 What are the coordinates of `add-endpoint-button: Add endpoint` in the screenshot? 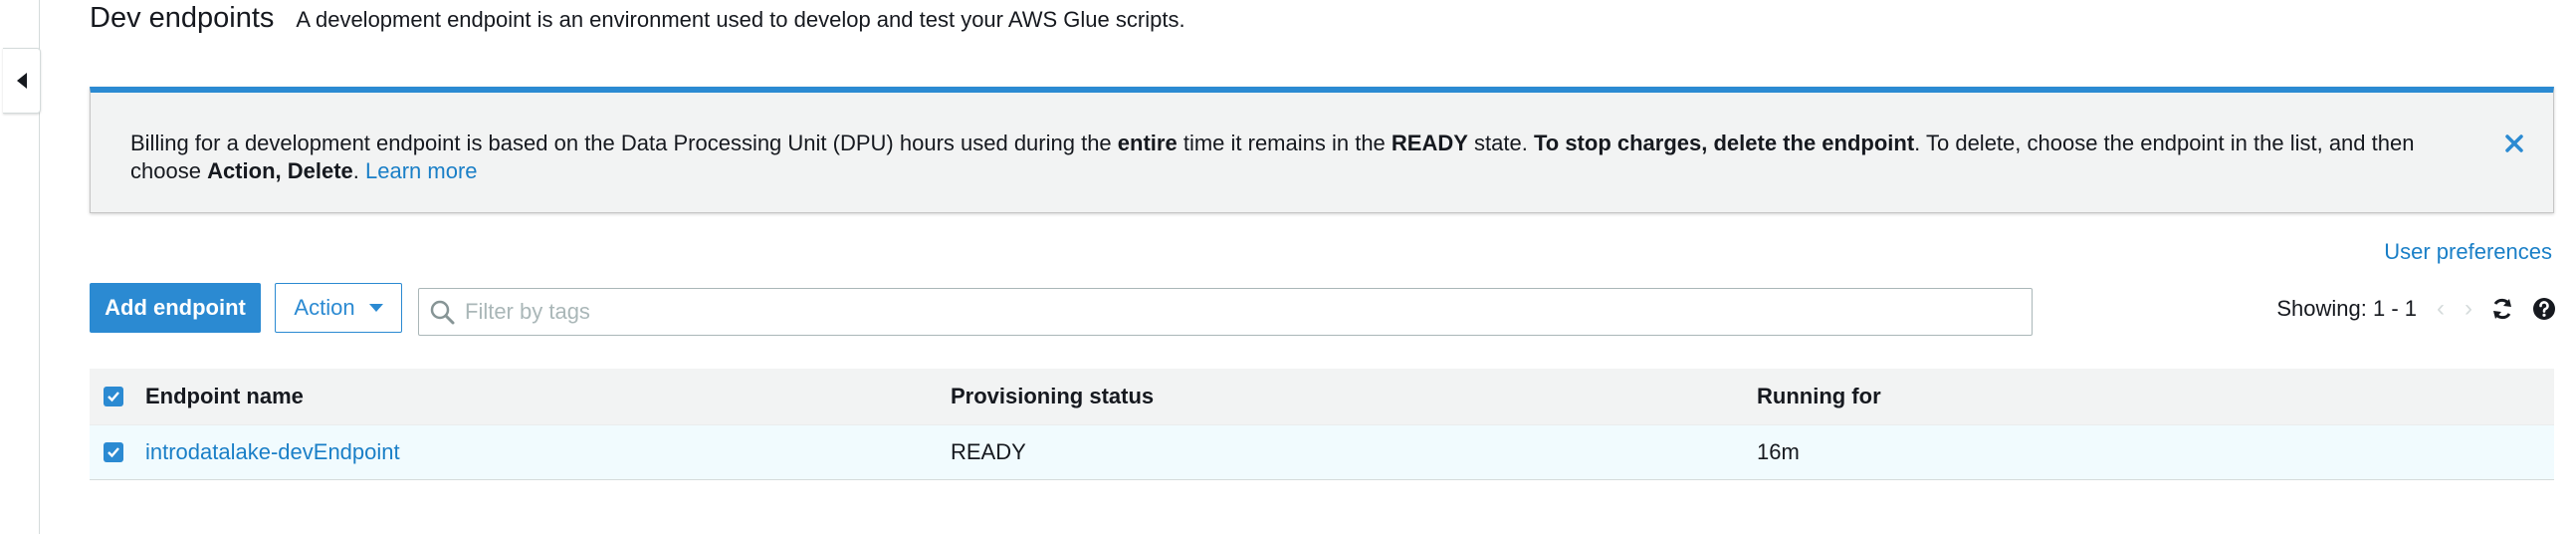 It's located at (175, 308).